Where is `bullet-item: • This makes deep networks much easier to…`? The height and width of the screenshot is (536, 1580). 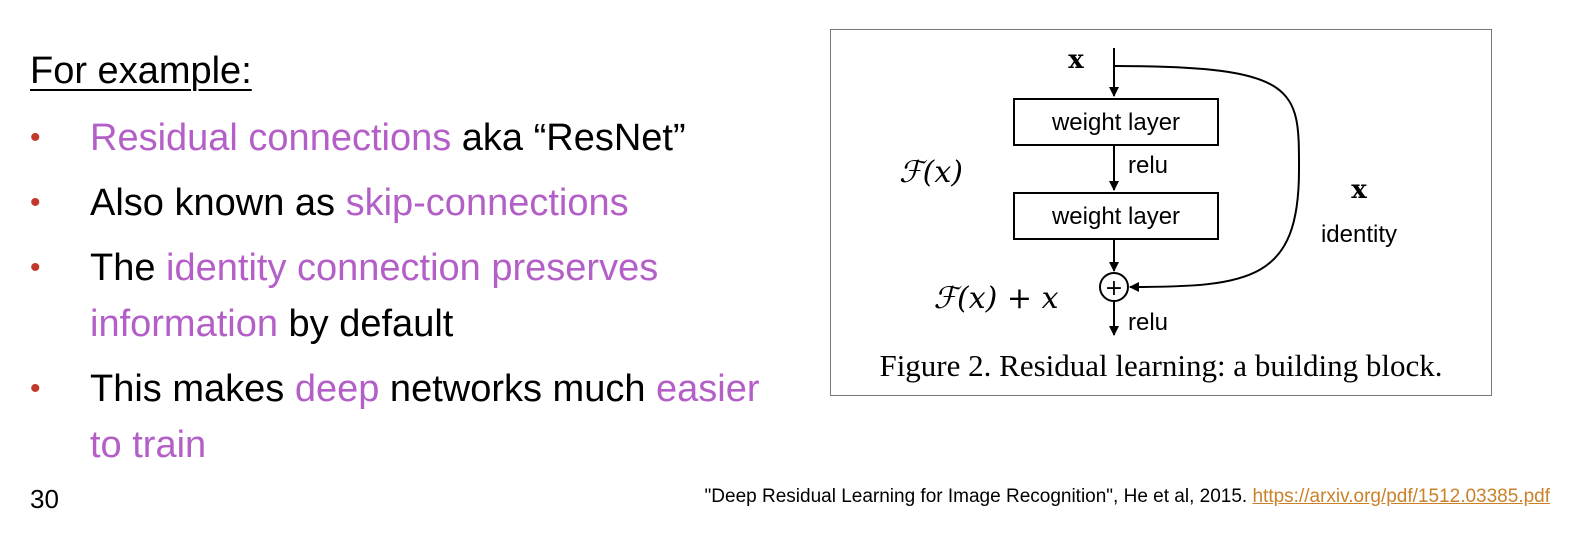
bullet-item: • This makes deep networks much easier to… is located at coordinates (410, 417).